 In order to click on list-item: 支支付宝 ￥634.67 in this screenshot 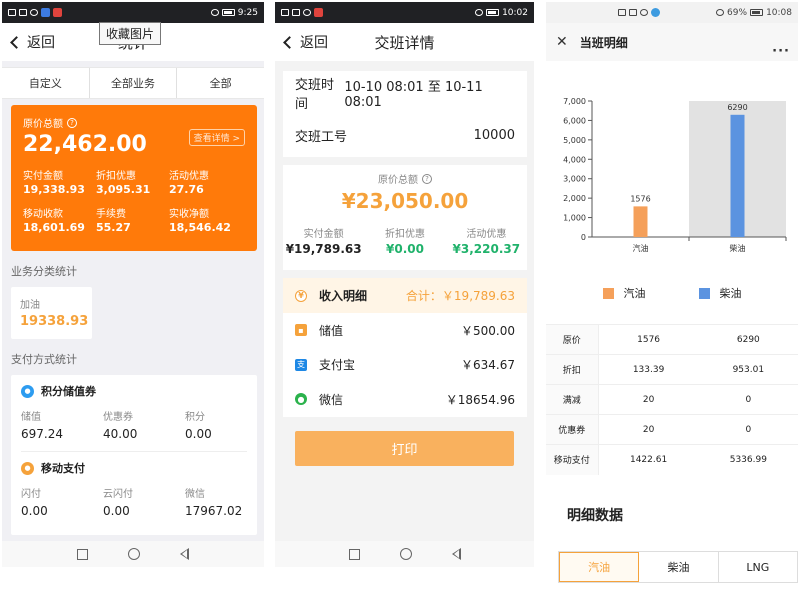, I will do `click(405, 365)`.